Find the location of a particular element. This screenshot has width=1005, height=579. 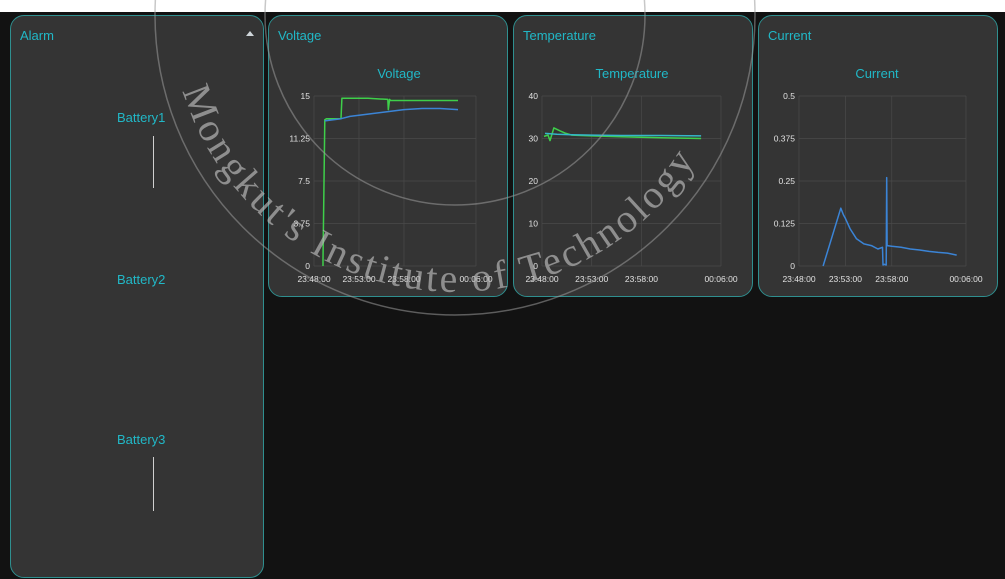

temperature-panel-title: Temperature is located at coordinates (559, 35).